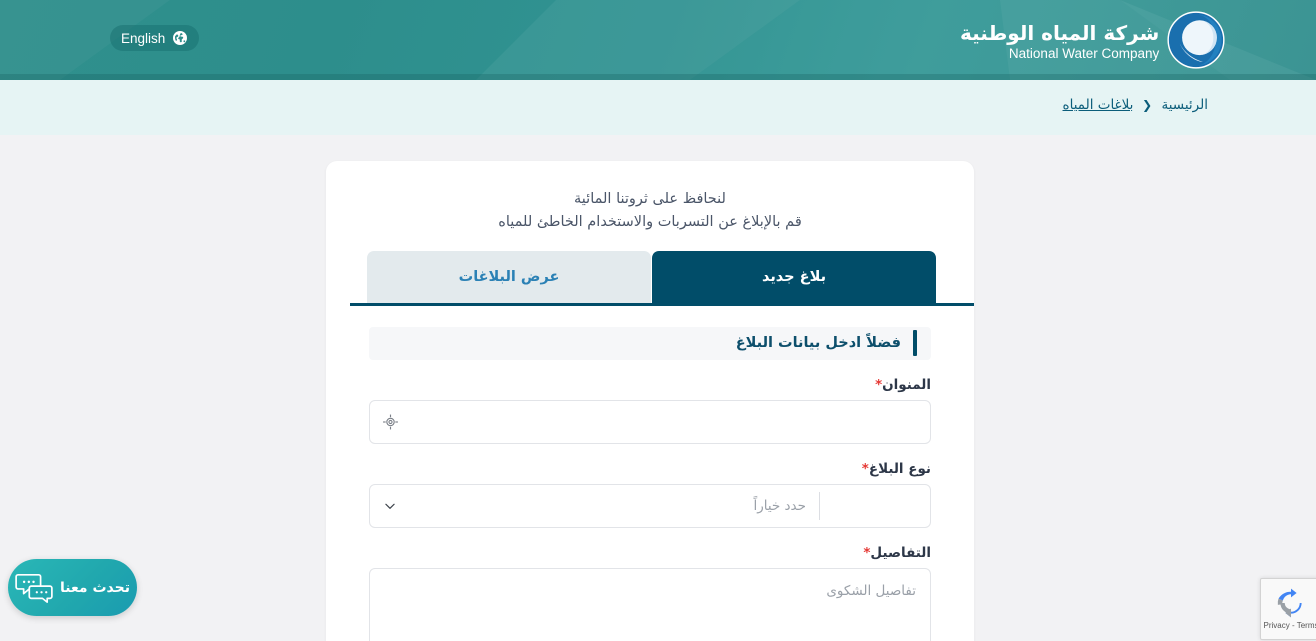 The width and height of the screenshot is (1316, 641). I want to click on recaptcha-links-label: Privacy - Terms, so click(1290, 625).